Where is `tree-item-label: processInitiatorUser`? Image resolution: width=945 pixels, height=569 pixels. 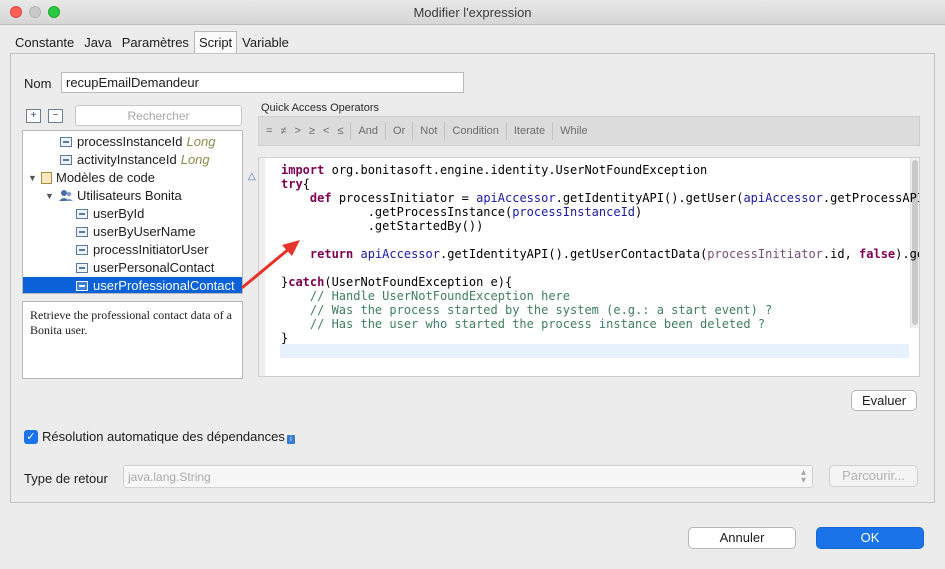
tree-item-label: processInitiatorUser is located at coordinates (151, 249).